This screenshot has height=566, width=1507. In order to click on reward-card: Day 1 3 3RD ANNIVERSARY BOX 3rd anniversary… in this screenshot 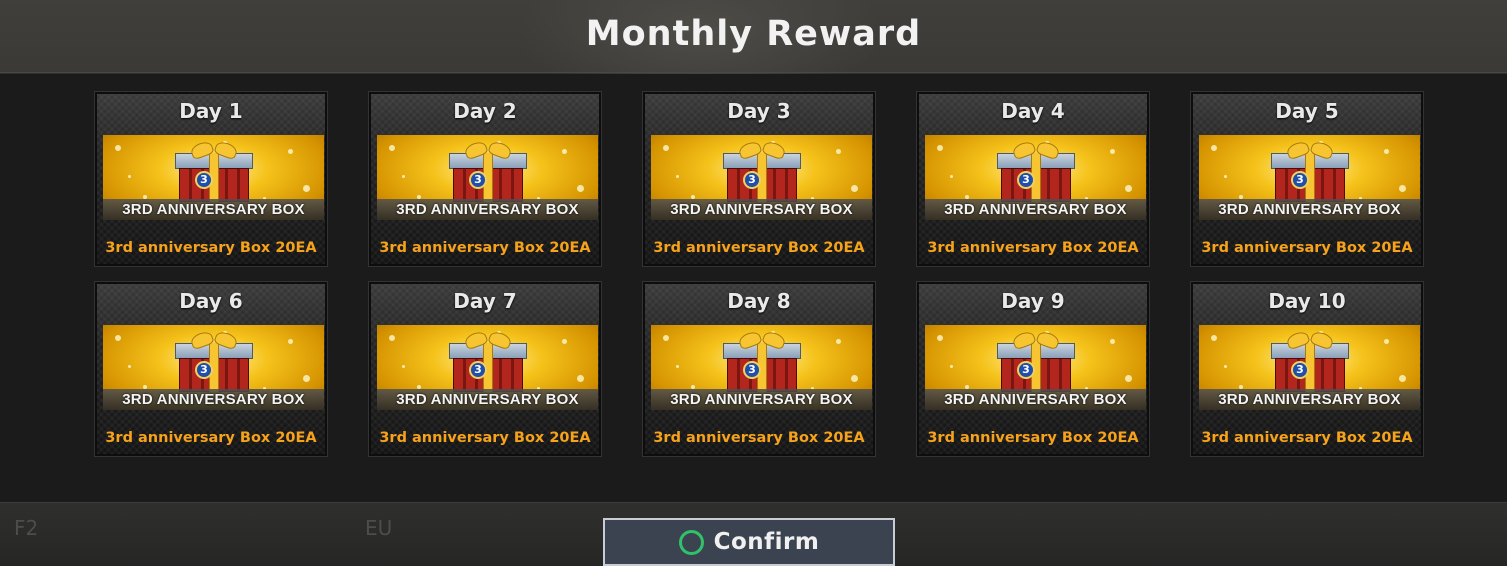, I will do `click(211, 179)`.